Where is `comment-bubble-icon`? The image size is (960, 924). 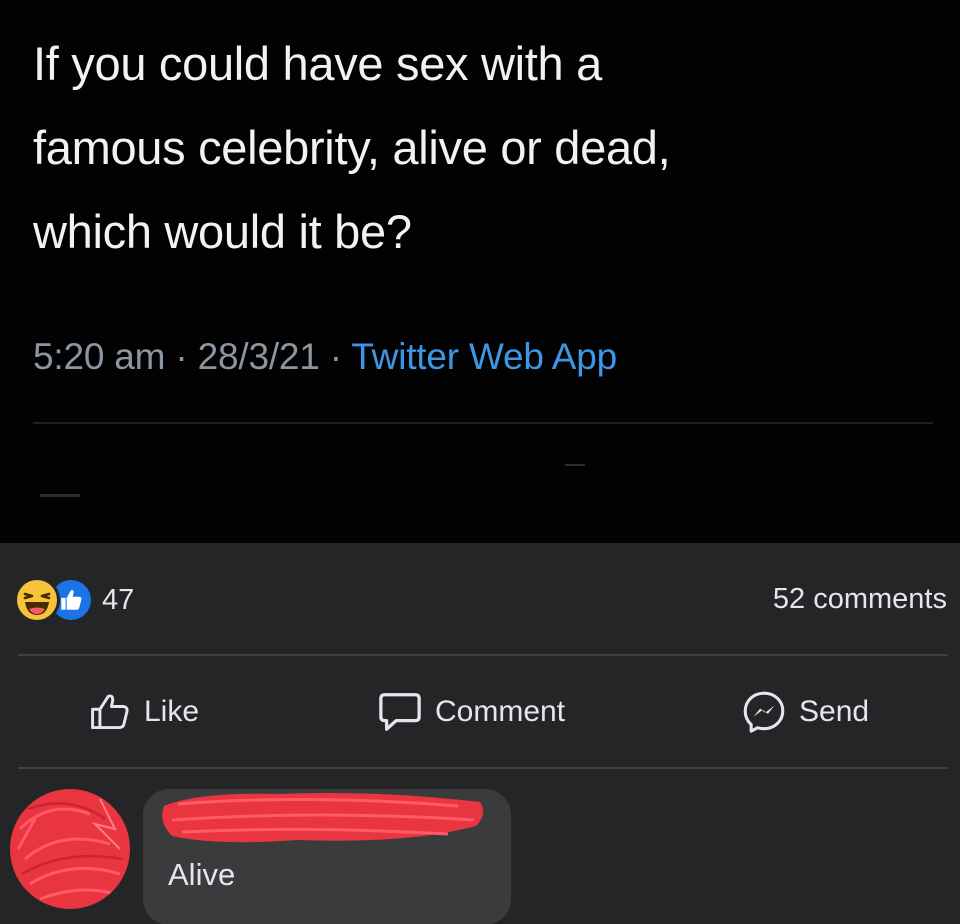 comment-bubble-icon is located at coordinates (400, 712).